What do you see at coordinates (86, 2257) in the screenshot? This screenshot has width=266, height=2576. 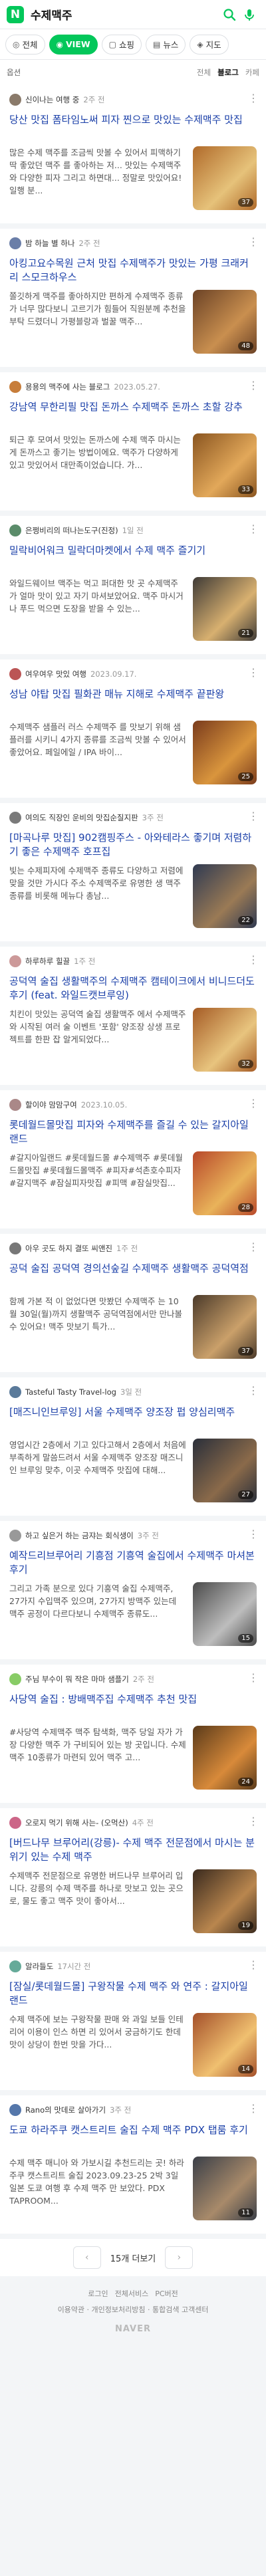 I see `prev-page-button: ‹` at bounding box center [86, 2257].